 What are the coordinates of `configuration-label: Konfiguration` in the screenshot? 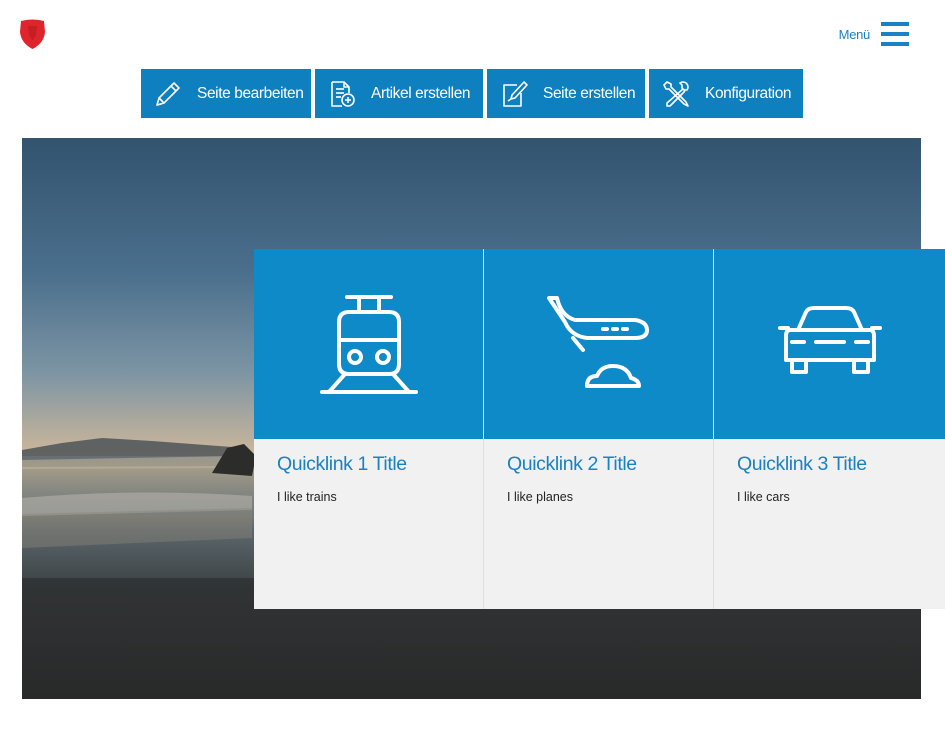 It's located at (748, 93).